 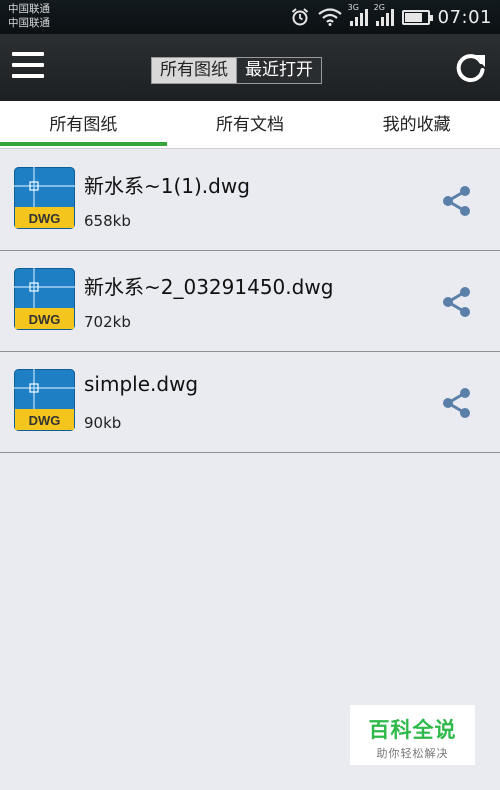 I want to click on network-3g-label: 3G, so click(x=353, y=7).